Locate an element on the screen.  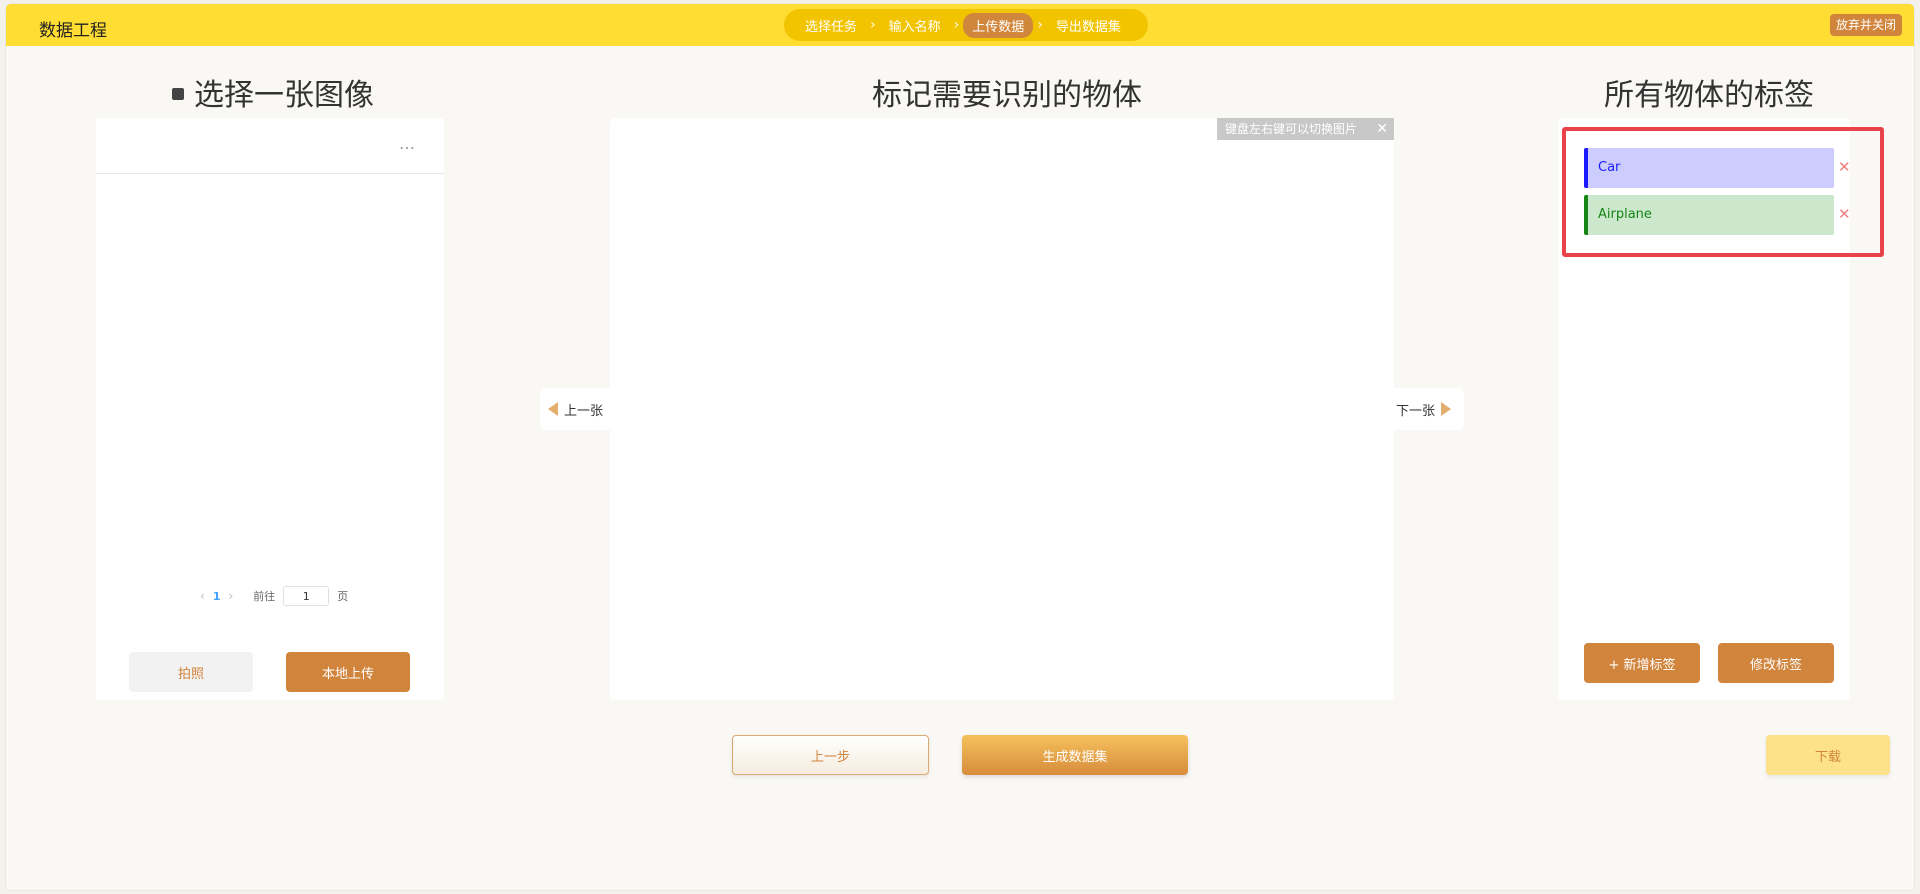
step-export-dataset: 导出数据集 is located at coordinates (1088, 25).